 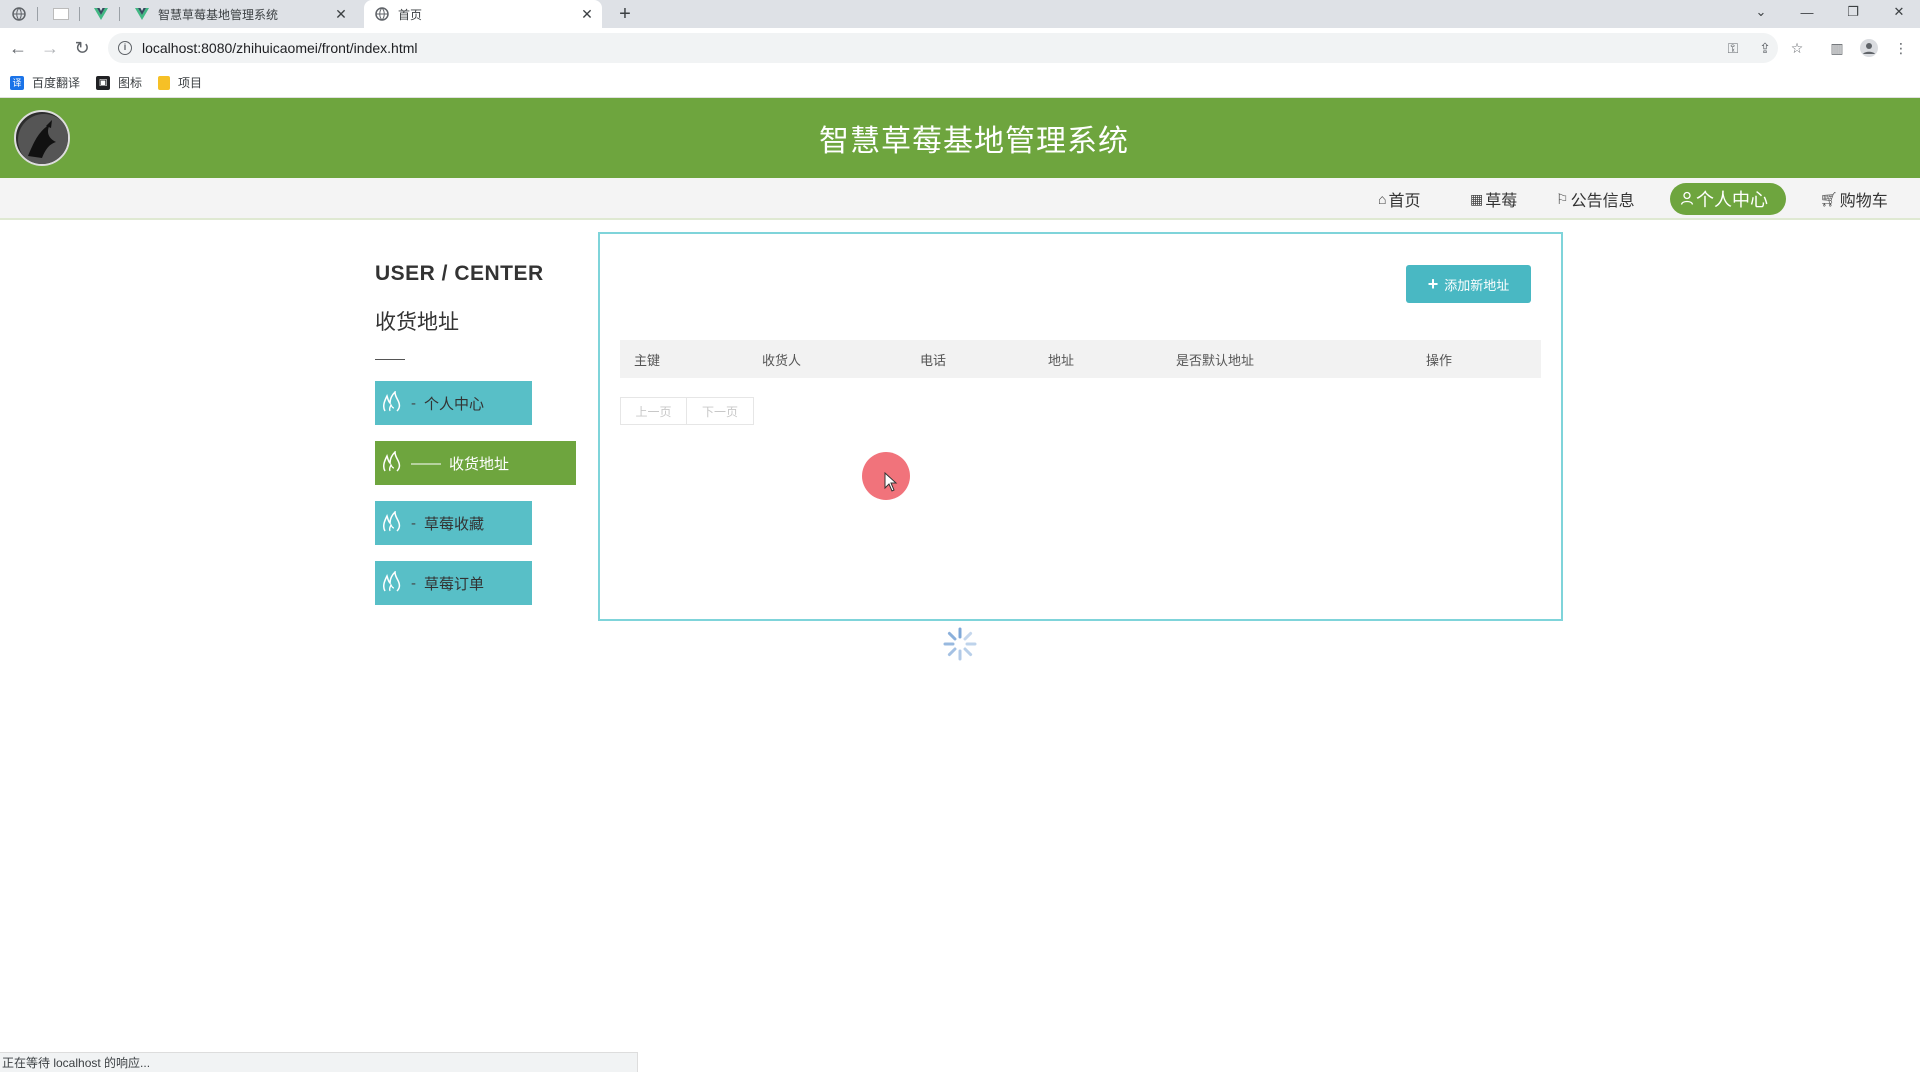 What do you see at coordinates (960, 644) in the screenshot?
I see `loading-spinner-icon` at bounding box center [960, 644].